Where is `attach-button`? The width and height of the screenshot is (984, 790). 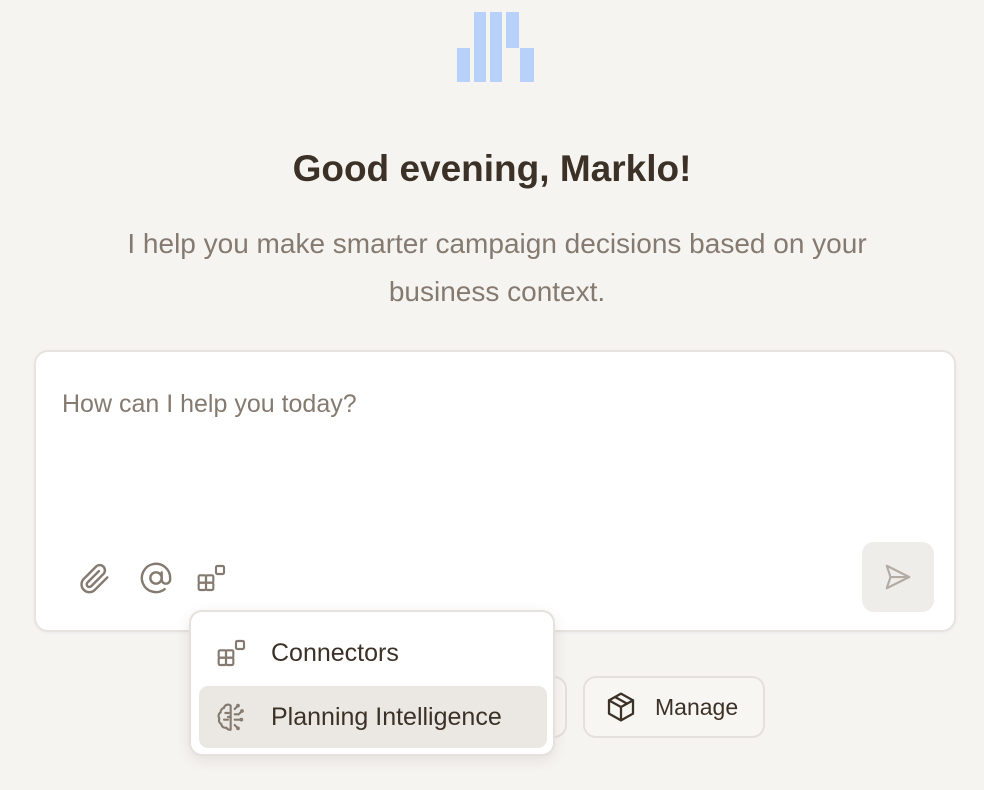
attach-button is located at coordinates (94, 578).